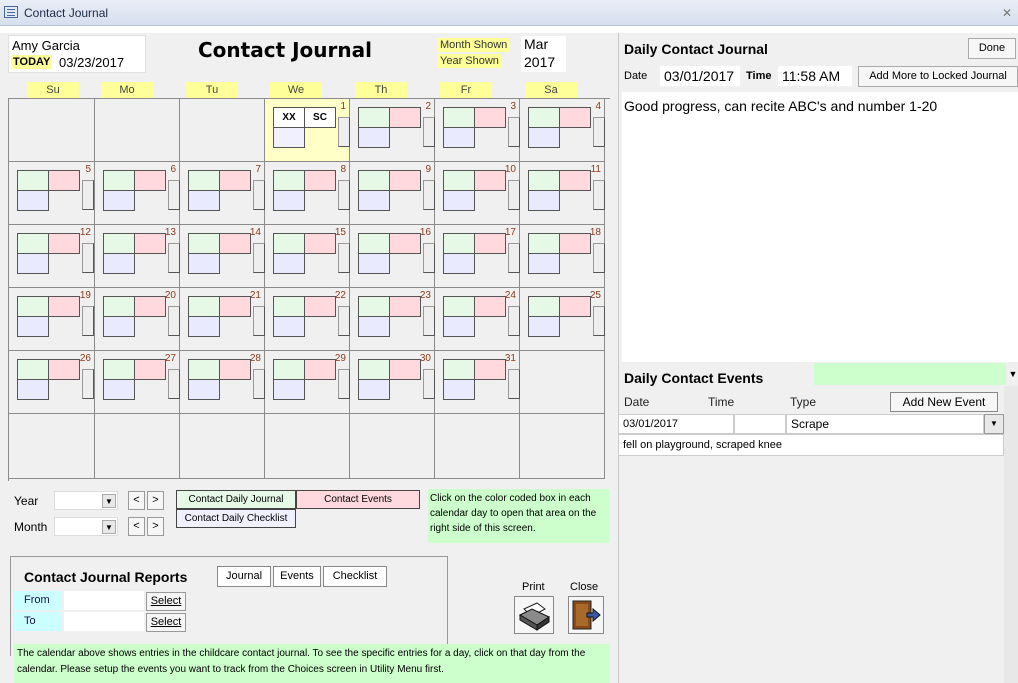  Describe the element at coordinates (477, 382) in the screenshot. I see `calendar-day-cell: 31` at that location.